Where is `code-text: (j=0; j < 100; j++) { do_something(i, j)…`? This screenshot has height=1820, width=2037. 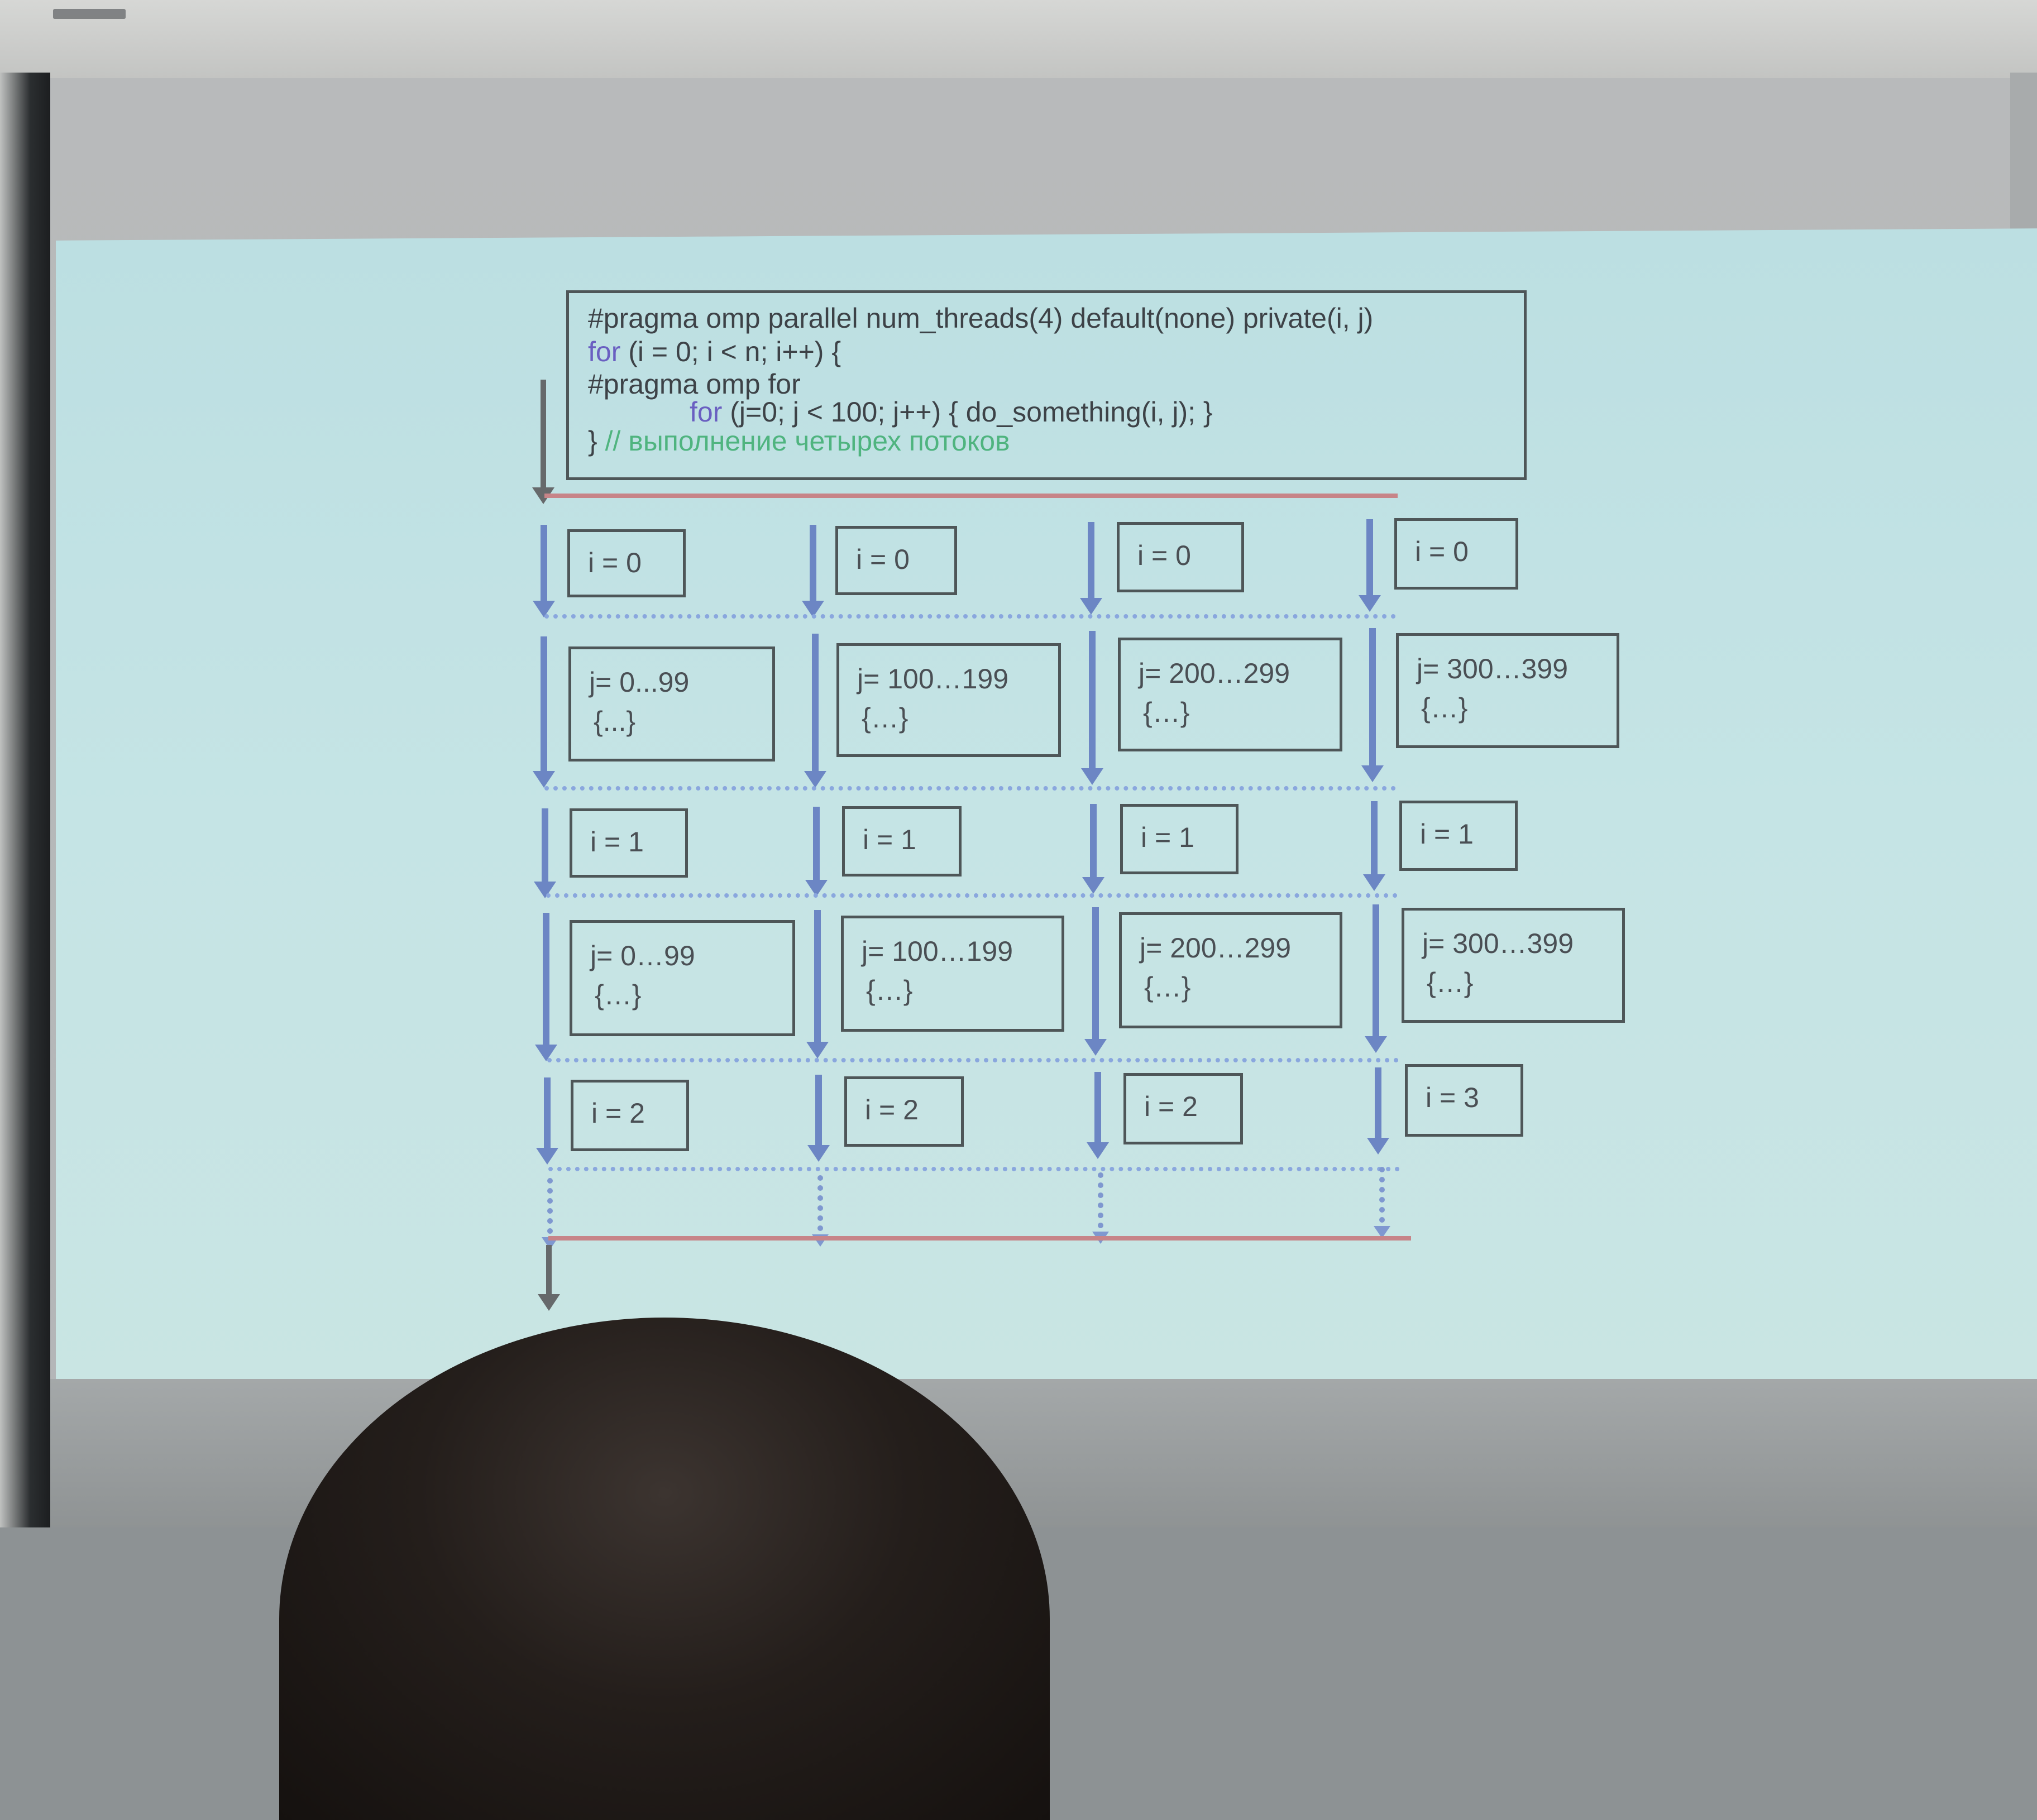
code-text: (j=0; j < 100; j++) { do_something(i, j)… is located at coordinates (967, 412).